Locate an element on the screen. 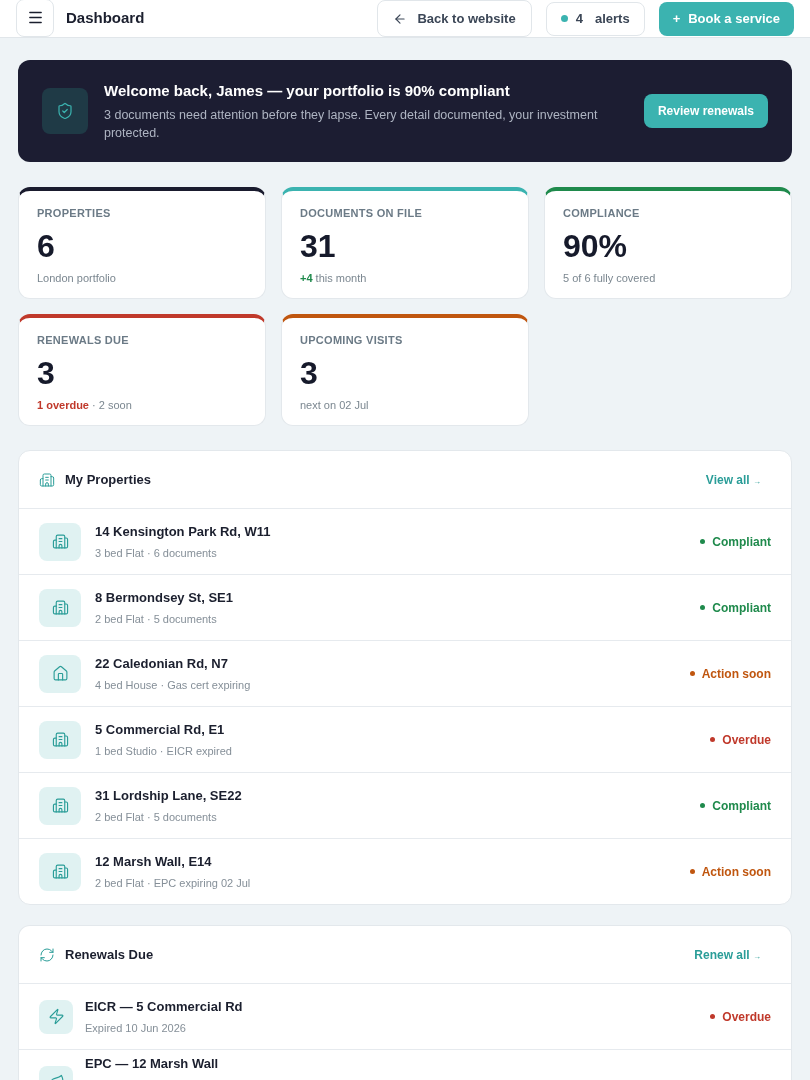  stat-label: PROPERTIES is located at coordinates (74, 213).